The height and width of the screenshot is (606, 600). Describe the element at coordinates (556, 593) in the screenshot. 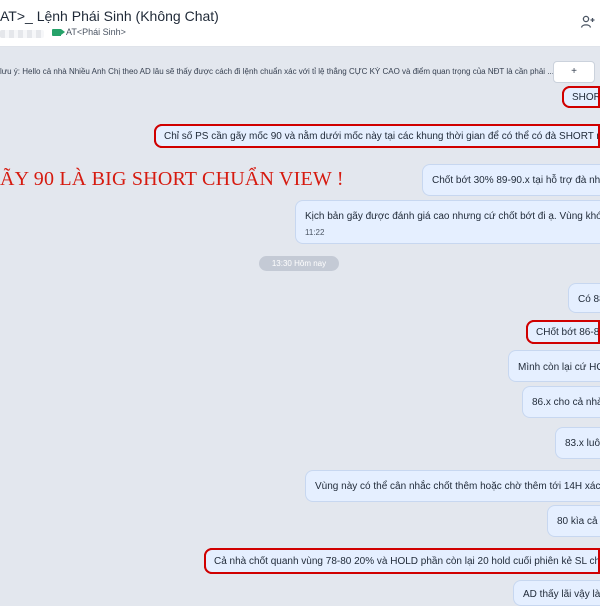

I see `message-bubble: AD thấy lãi vậy là c` at that location.